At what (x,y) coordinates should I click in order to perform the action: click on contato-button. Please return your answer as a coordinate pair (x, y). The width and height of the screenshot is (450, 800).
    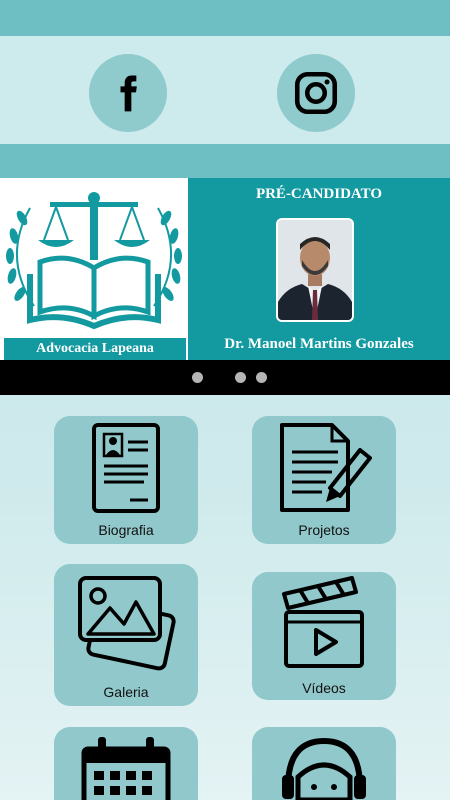
    Looking at the image, I should click on (324, 763).